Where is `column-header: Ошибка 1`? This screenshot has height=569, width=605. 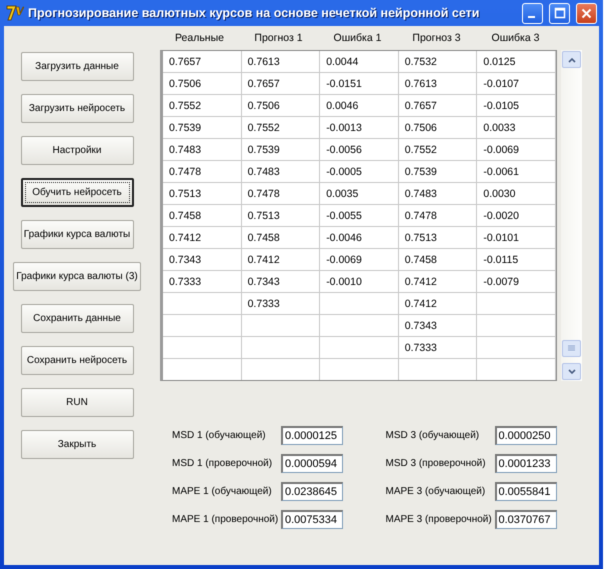
column-header: Ошибка 1 is located at coordinates (357, 38).